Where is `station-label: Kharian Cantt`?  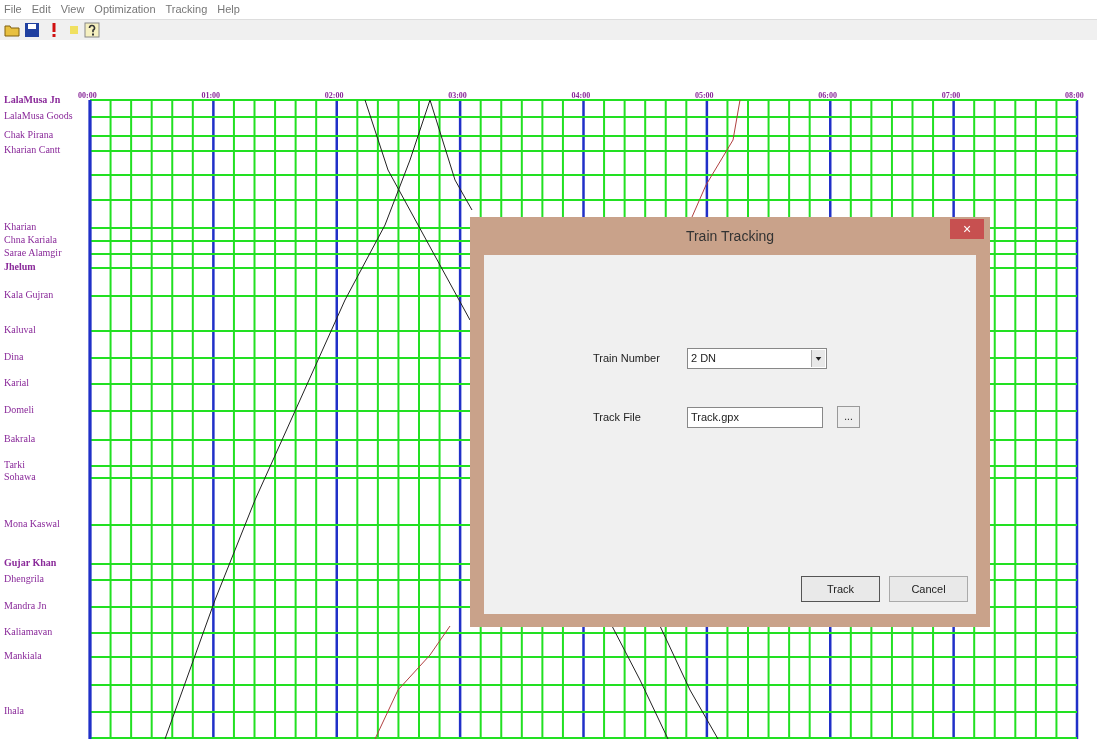 station-label: Kharian Cantt is located at coordinates (32, 150).